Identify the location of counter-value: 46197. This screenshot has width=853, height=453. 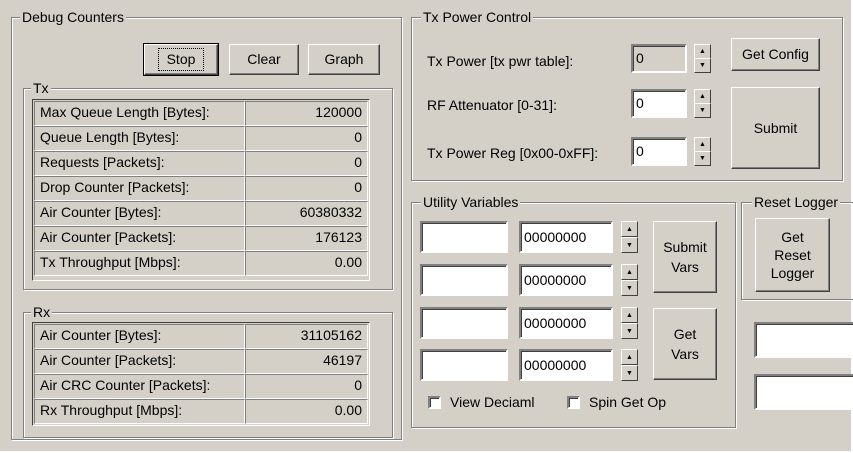
(306, 361).